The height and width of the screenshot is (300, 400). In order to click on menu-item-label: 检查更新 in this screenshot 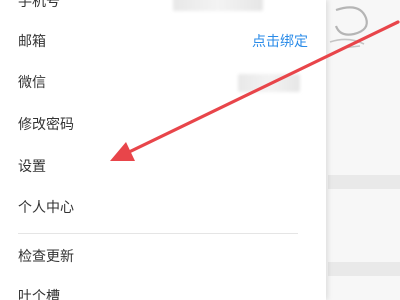, I will do `click(46, 257)`.